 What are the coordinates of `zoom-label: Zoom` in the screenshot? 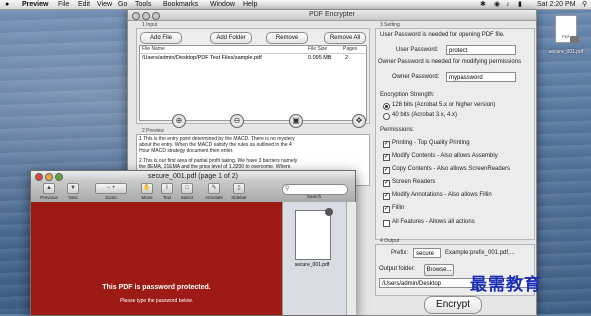 It's located at (111, 197).